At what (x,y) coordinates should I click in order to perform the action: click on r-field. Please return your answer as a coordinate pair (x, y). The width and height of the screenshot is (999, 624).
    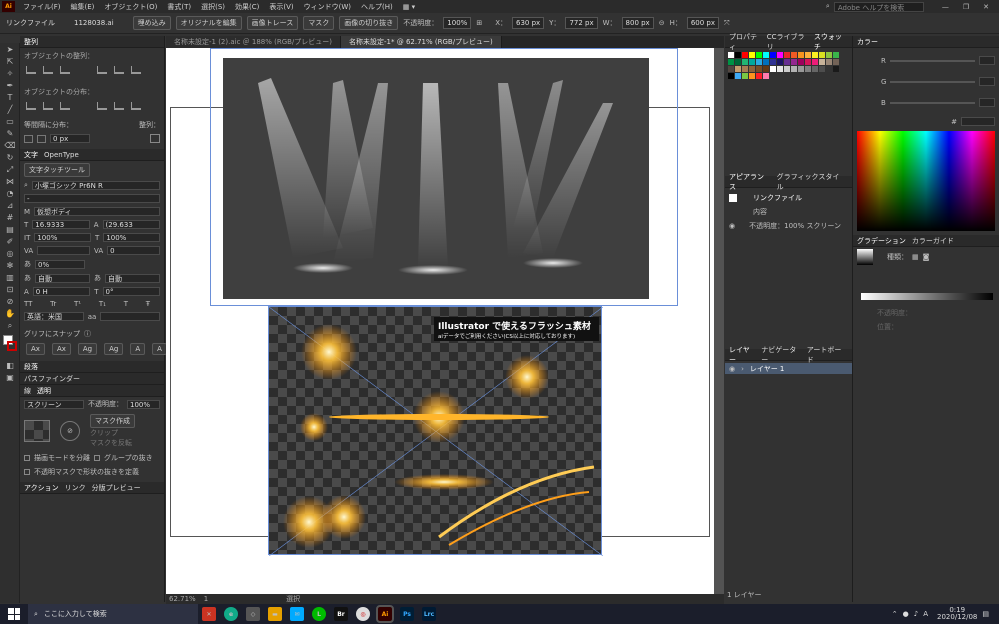
    Looking at the image, I should click on (987, 60).